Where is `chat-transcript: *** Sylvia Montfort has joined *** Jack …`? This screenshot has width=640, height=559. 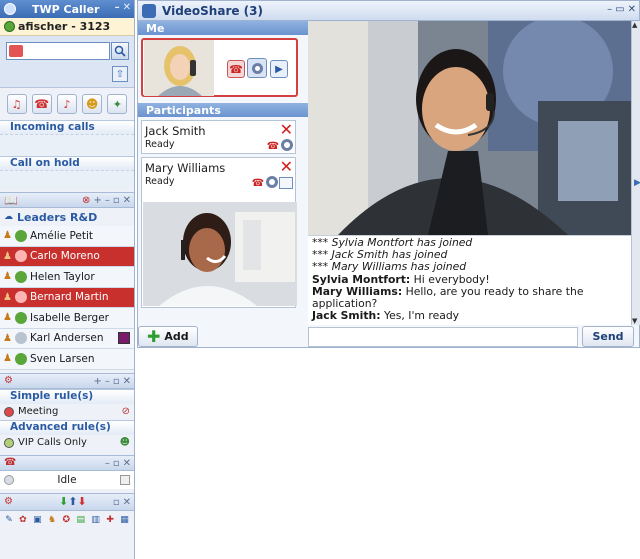
chat-transcript: *** Sylvia Montfort has joined *** Jack … is located at coordinates (469, 280).